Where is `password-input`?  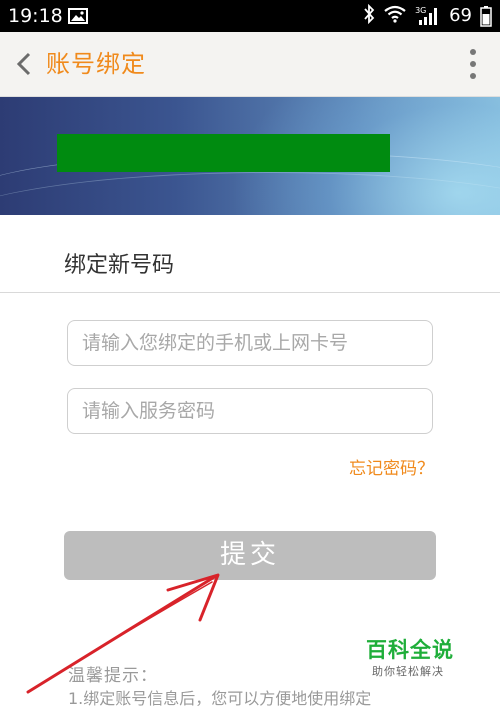
password-input is located at coordinates (250, 411).